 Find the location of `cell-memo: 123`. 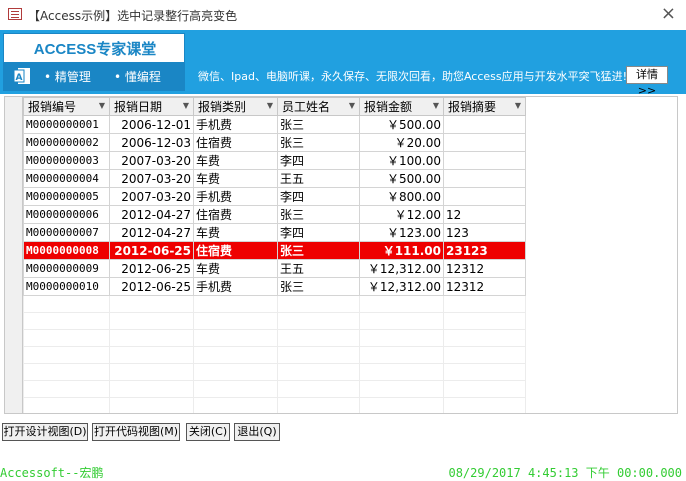

cell-memo: 123 is located at coordinates (484, 232).